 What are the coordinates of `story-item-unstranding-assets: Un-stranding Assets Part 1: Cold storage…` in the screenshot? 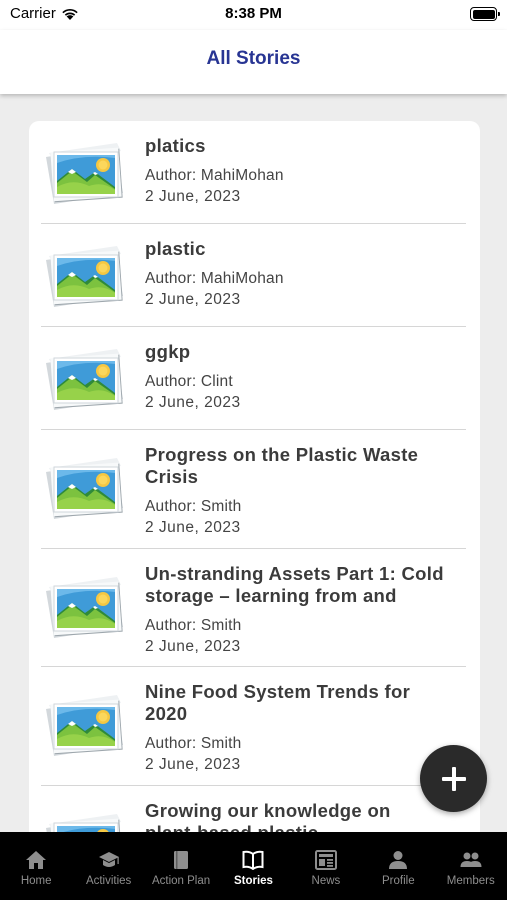 It's located at (253, 608).